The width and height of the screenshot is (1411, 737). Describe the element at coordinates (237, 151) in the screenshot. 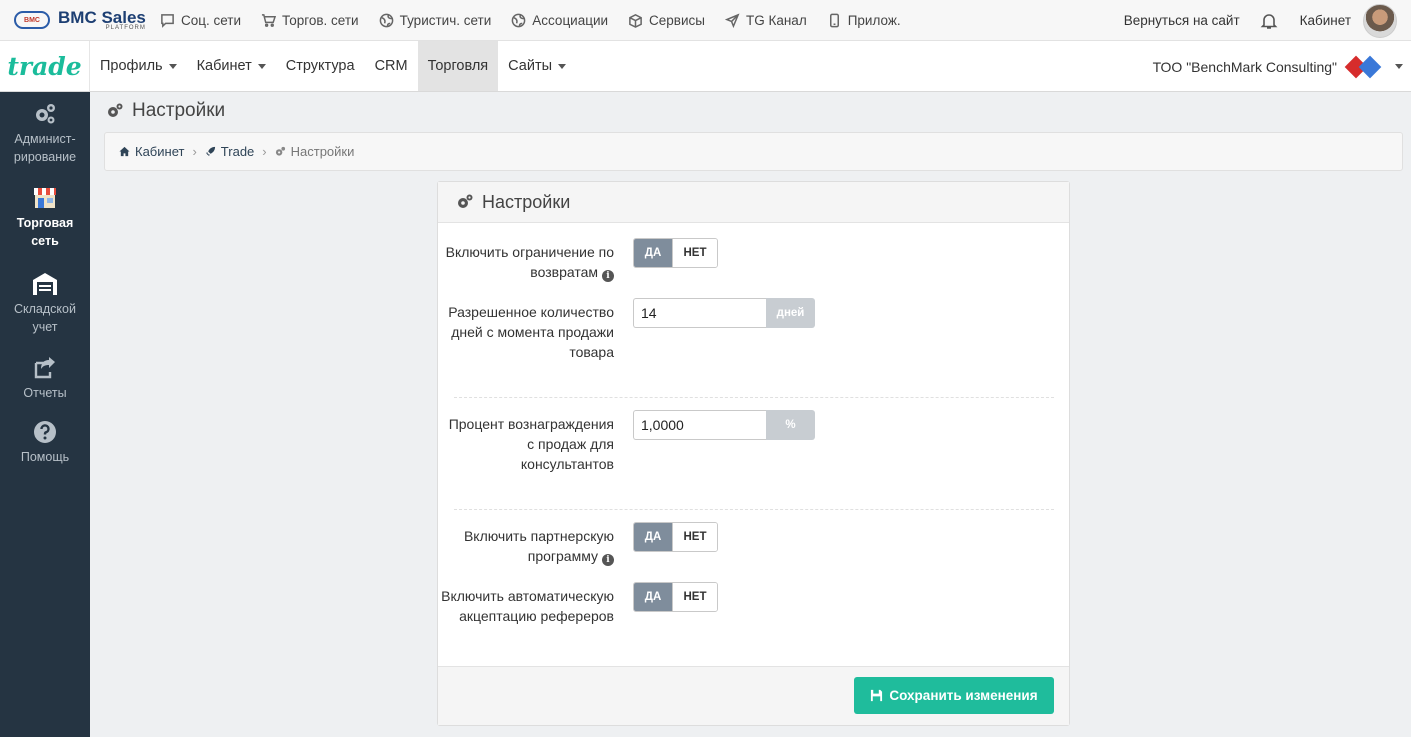

I see `breadcrumb-label: Trade` at that location.